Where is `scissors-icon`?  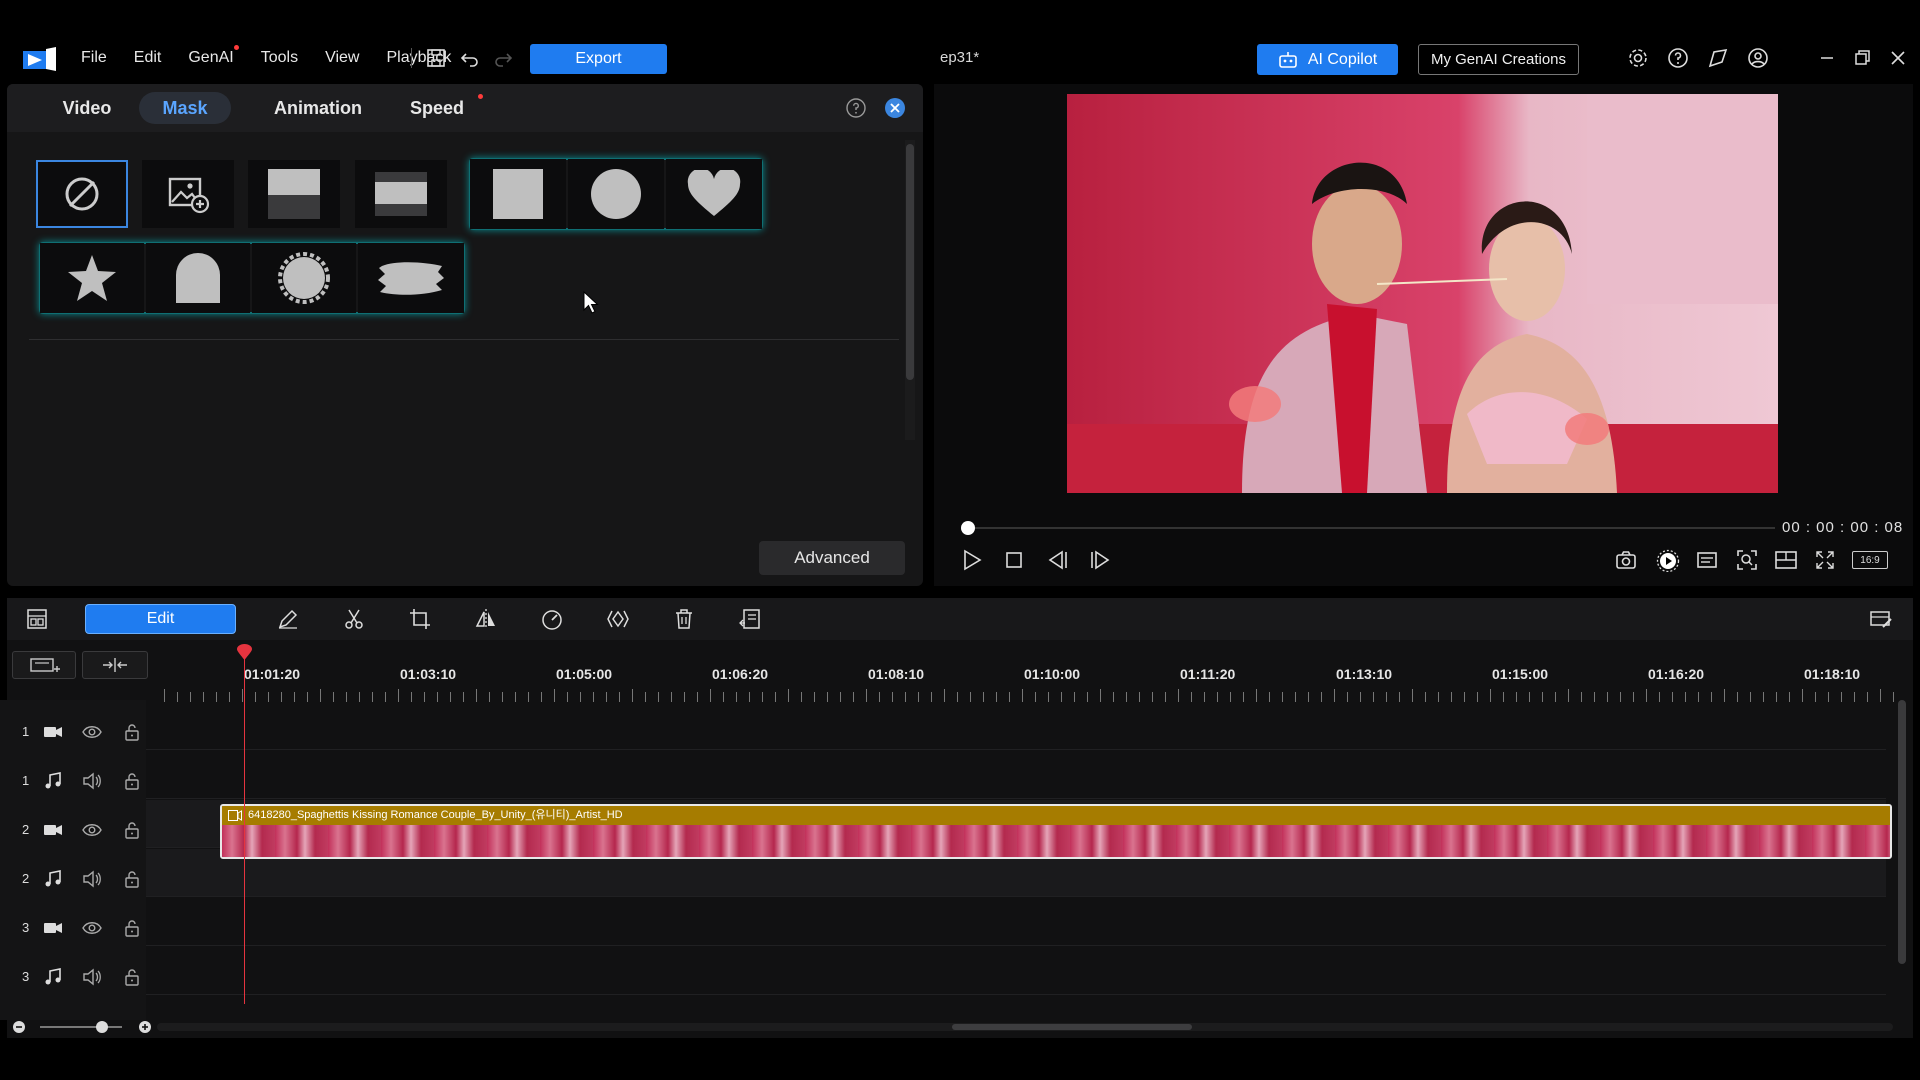 scissors-icon is located at coordinates (354, 619).